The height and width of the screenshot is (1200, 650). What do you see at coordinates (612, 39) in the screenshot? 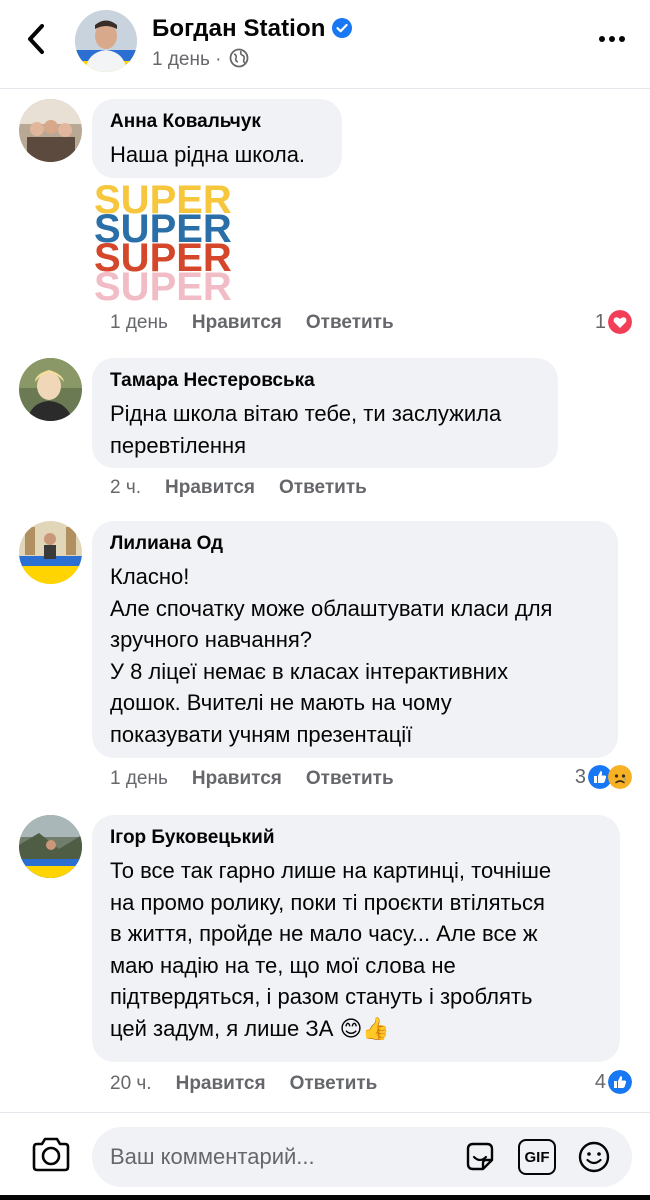
I see `more-horizontal-icon` at bounding box center [612, 39].